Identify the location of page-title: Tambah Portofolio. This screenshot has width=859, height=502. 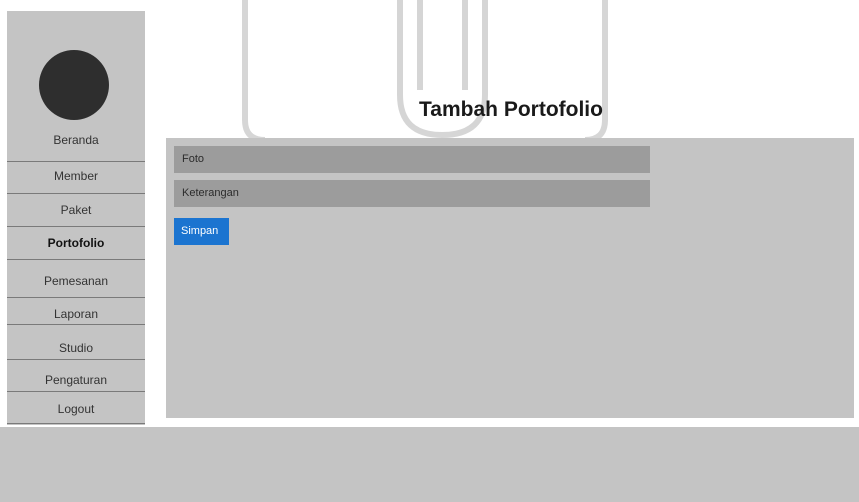
(511, 109).